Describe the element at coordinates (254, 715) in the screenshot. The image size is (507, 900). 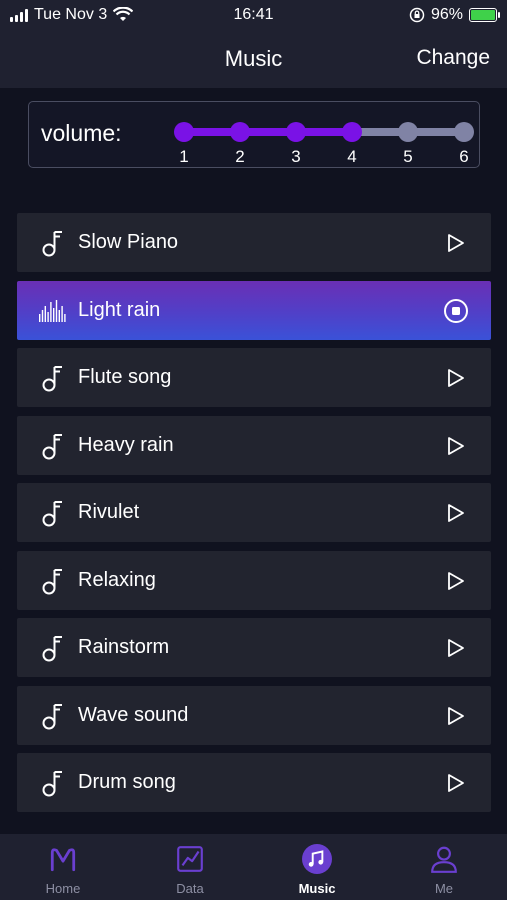
I see `song-row: Wave sound` at that location.